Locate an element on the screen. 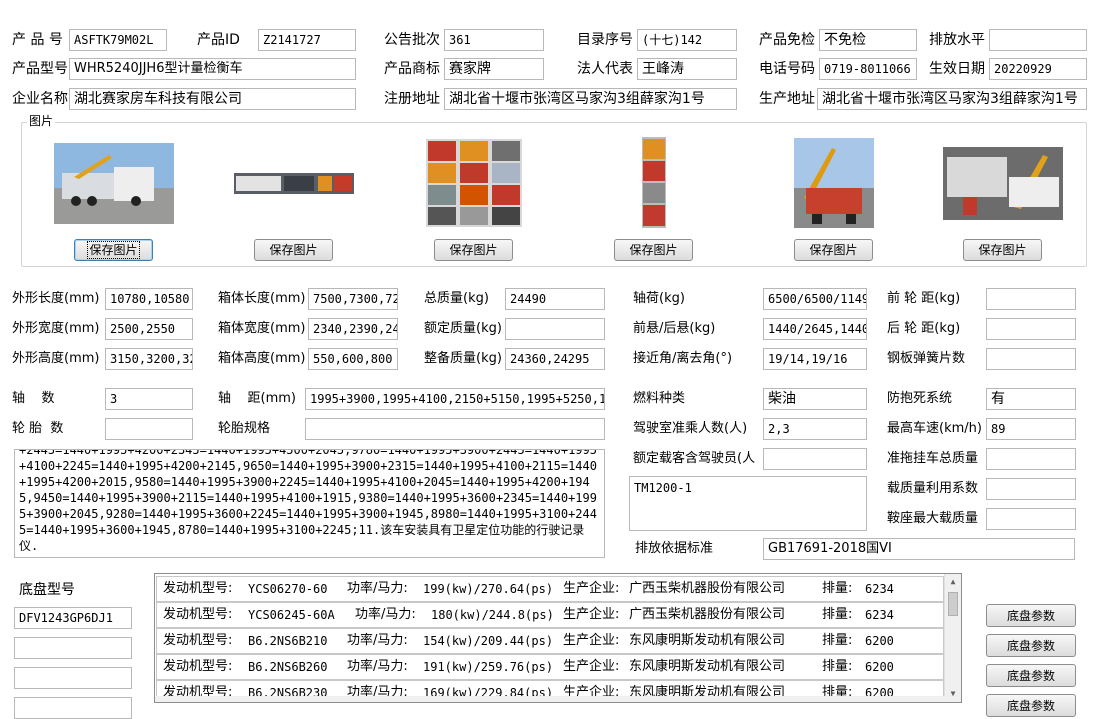  ext-len-field: 10780,10580, is located at coordinates (149, 299).